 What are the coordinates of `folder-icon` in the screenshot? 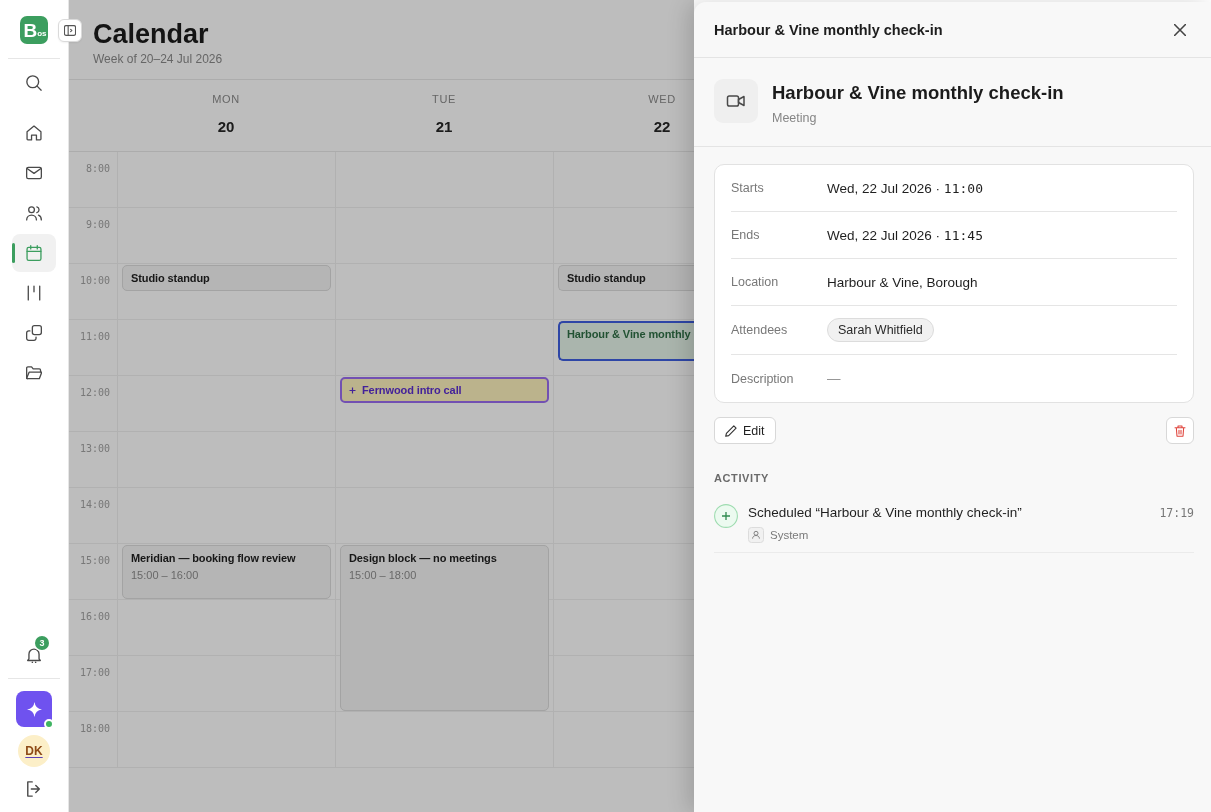 It's located at (34, 373).